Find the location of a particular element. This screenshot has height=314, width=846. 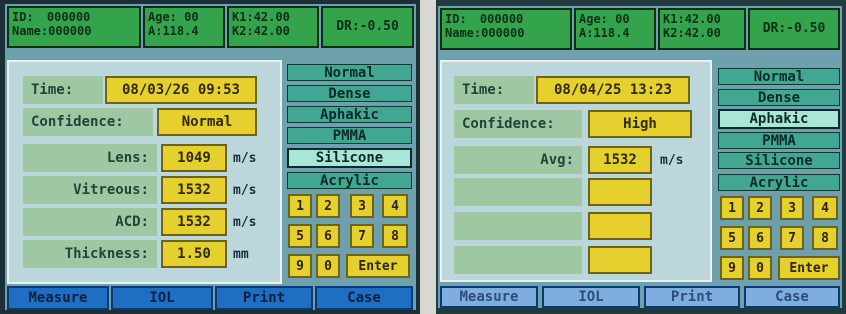

age-label: Age: is located at coordinates (593, 19).